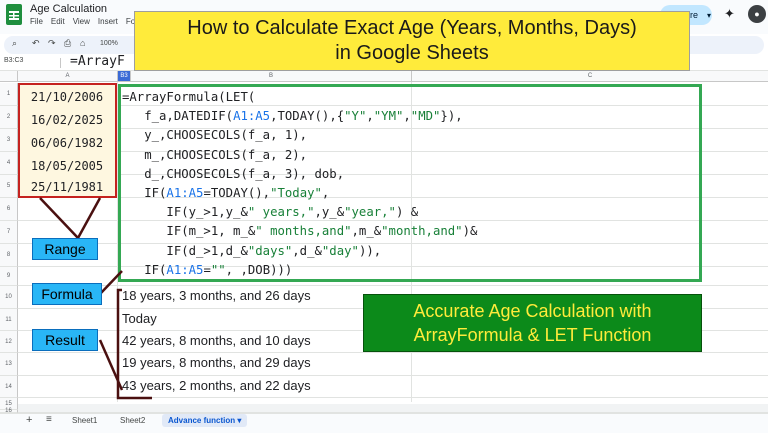 The width and height of the screenshot is (768, 433). Describe the element at coordinates (393, 408) in the screenshot. I see `horizontal-scrollbar` at that location.